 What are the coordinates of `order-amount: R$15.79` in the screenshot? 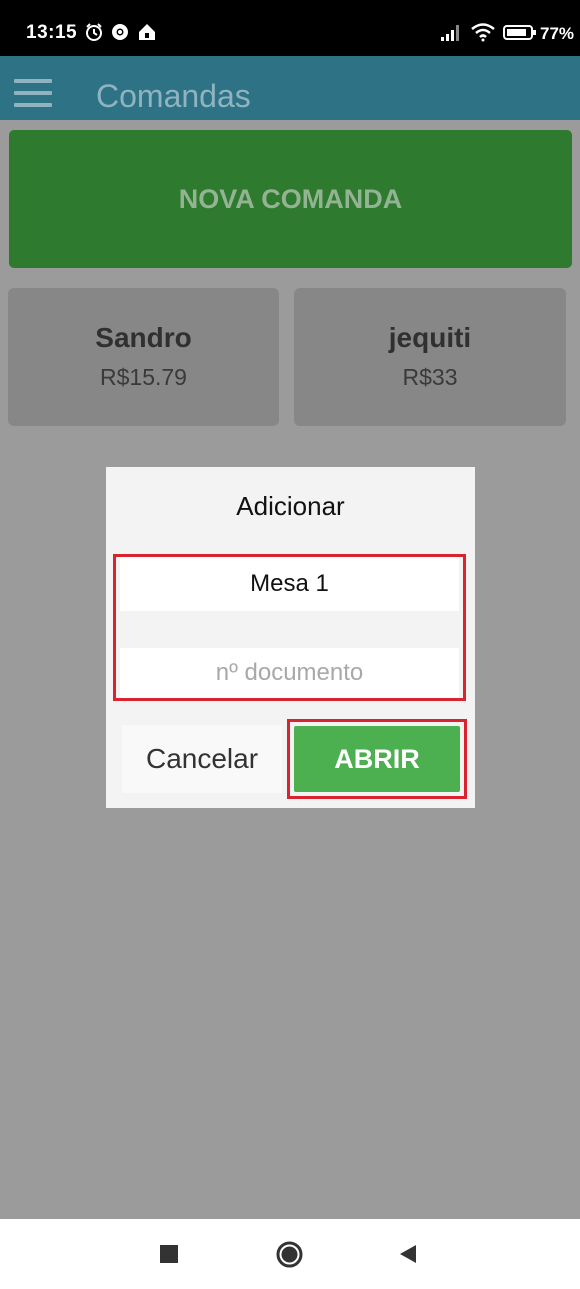 It's located at (143, 377).